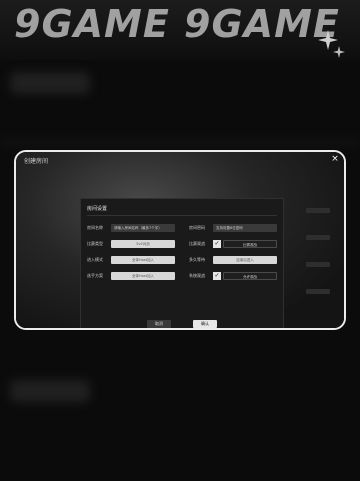 This screenshot has width=360, height=481. What do you see at coordinates (217, 244) in the screenshot?
I see `spectate-checkbox: ✓` at bounding box center [217, 244].